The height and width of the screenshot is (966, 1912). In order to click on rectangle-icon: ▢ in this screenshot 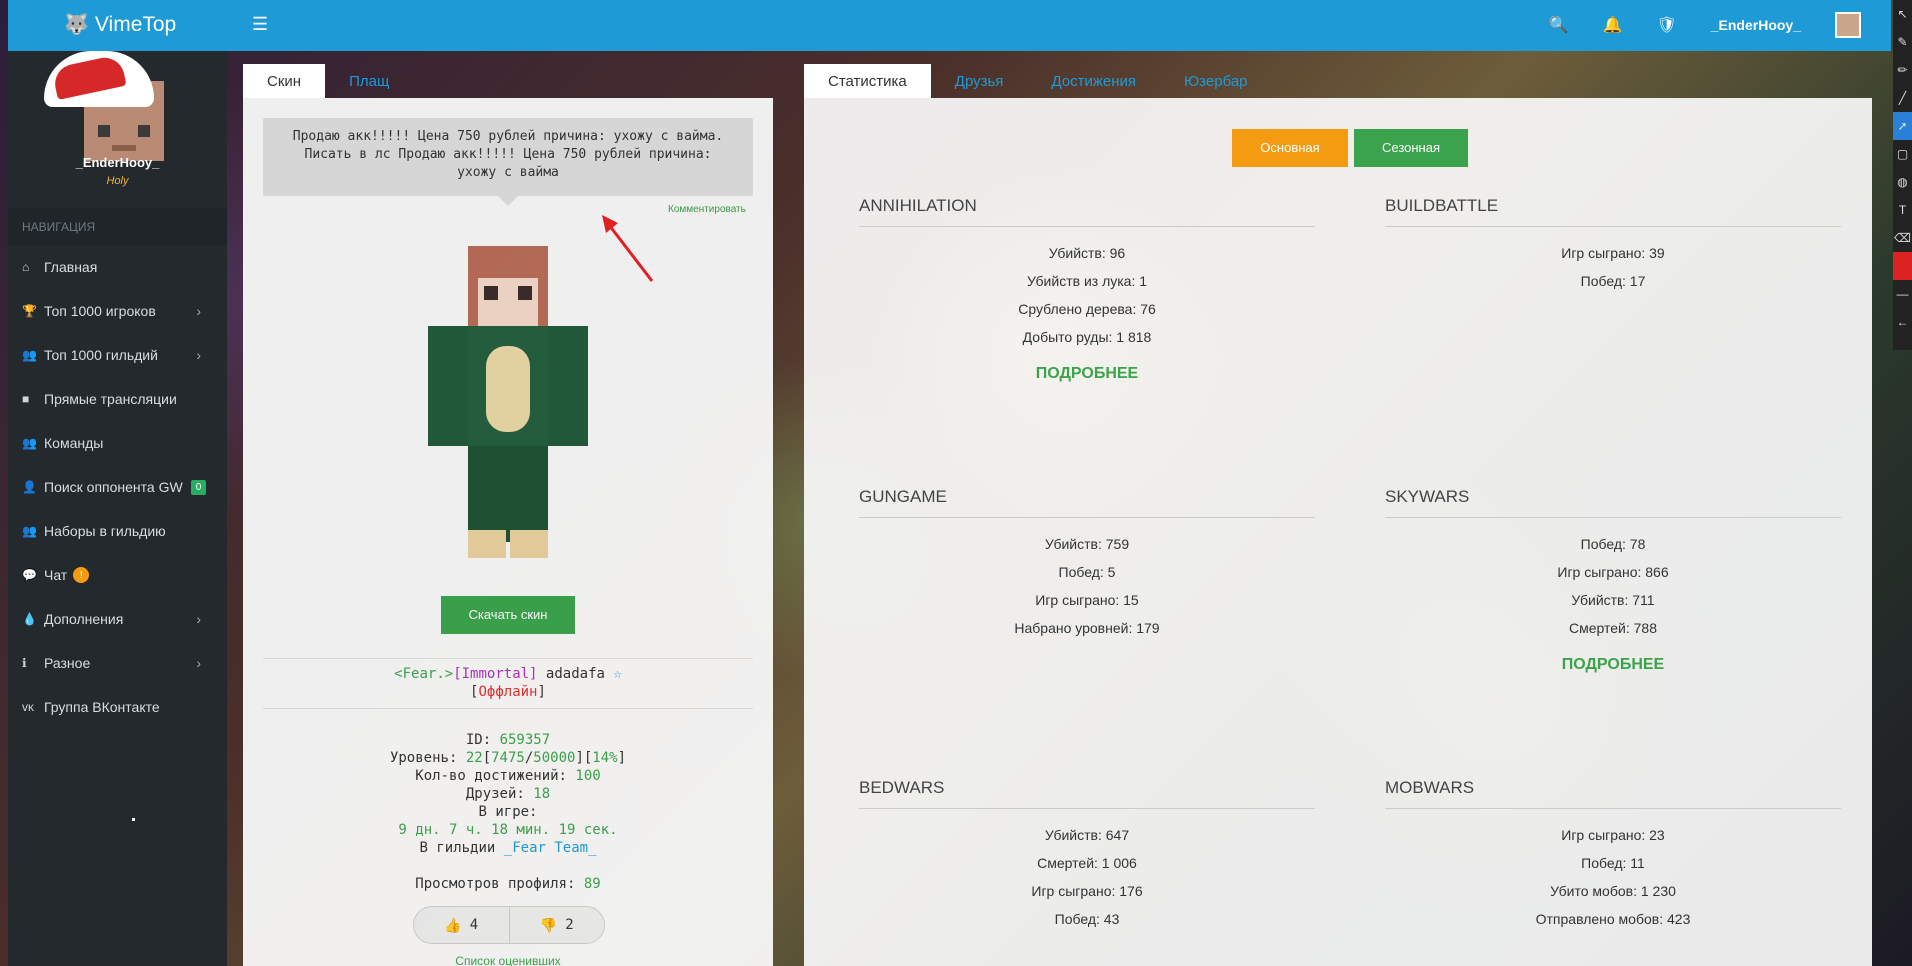, I will do `click(1902, 154)`.